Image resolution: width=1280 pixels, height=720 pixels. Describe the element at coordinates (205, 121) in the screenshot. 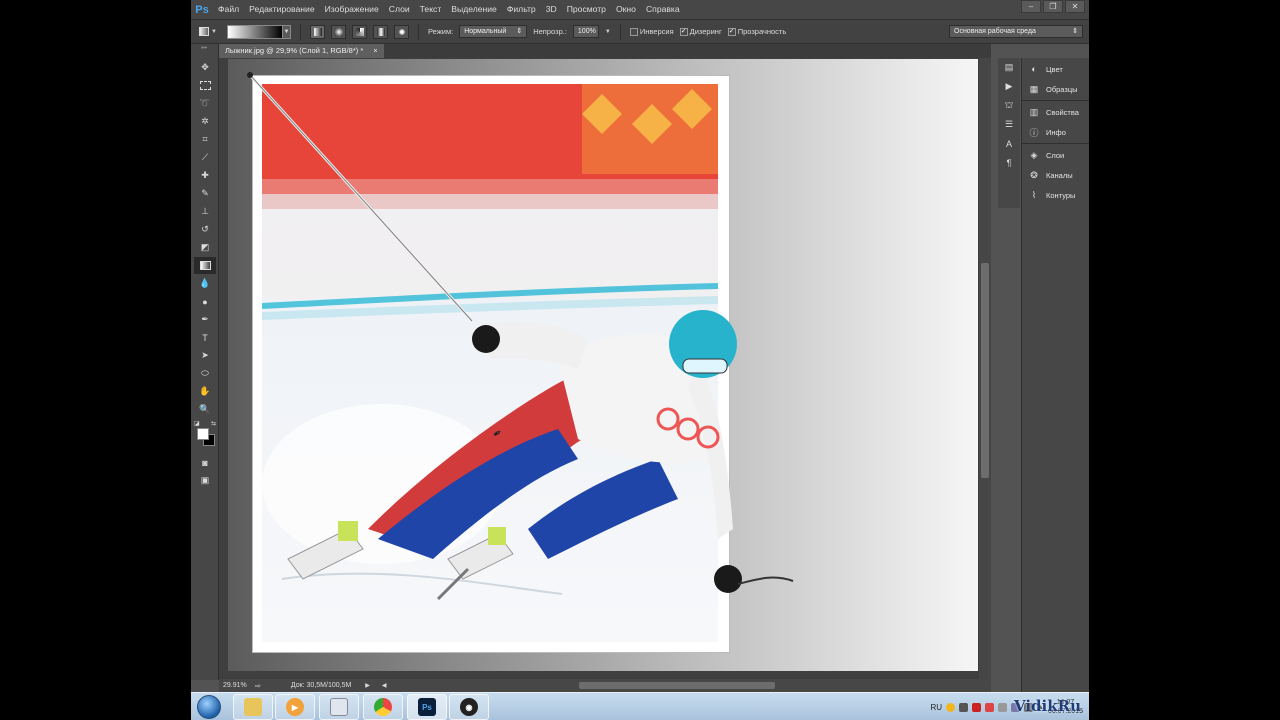

I see `magic-wand-tool-icon: ✲` at that location.